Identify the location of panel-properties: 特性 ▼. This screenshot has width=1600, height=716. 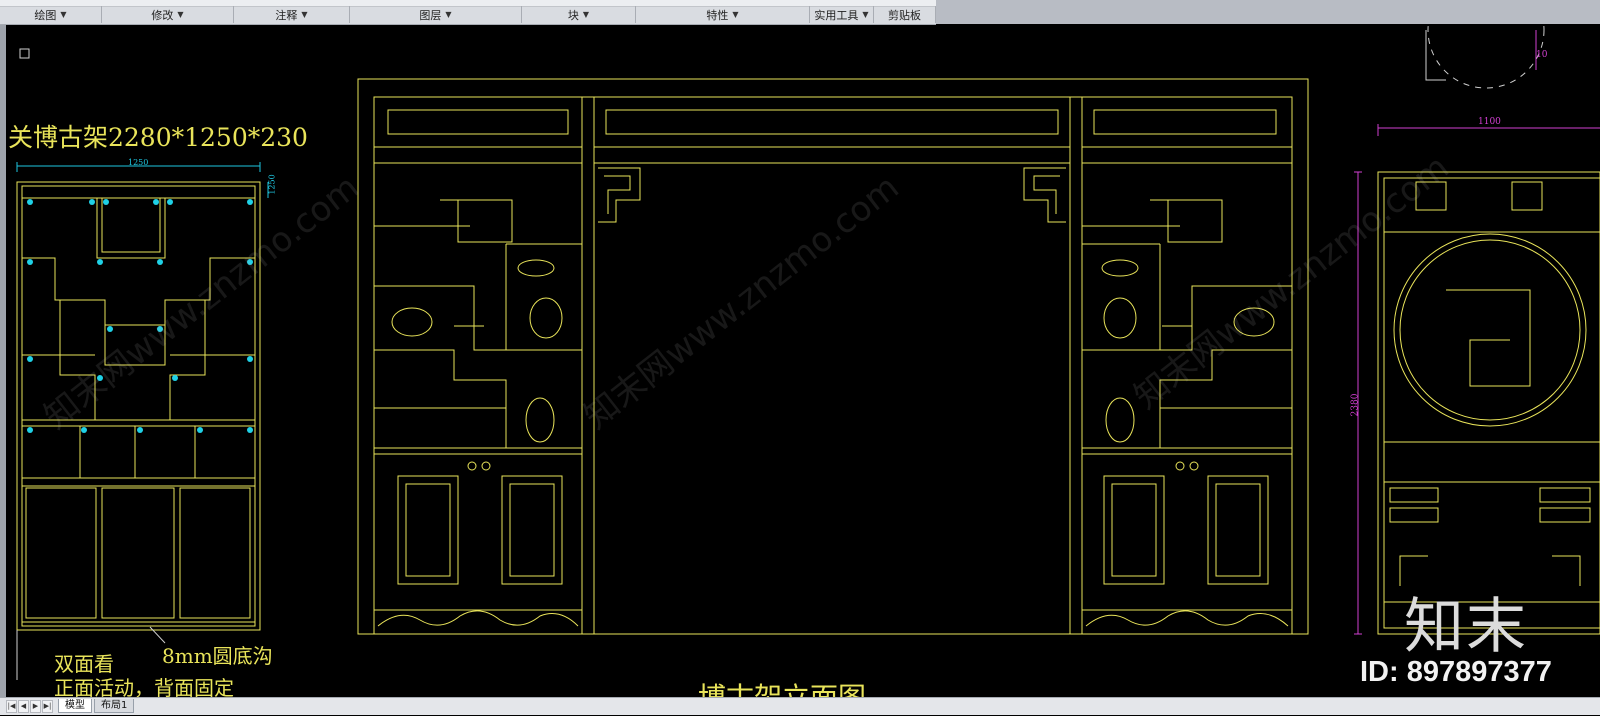
(723, 14).